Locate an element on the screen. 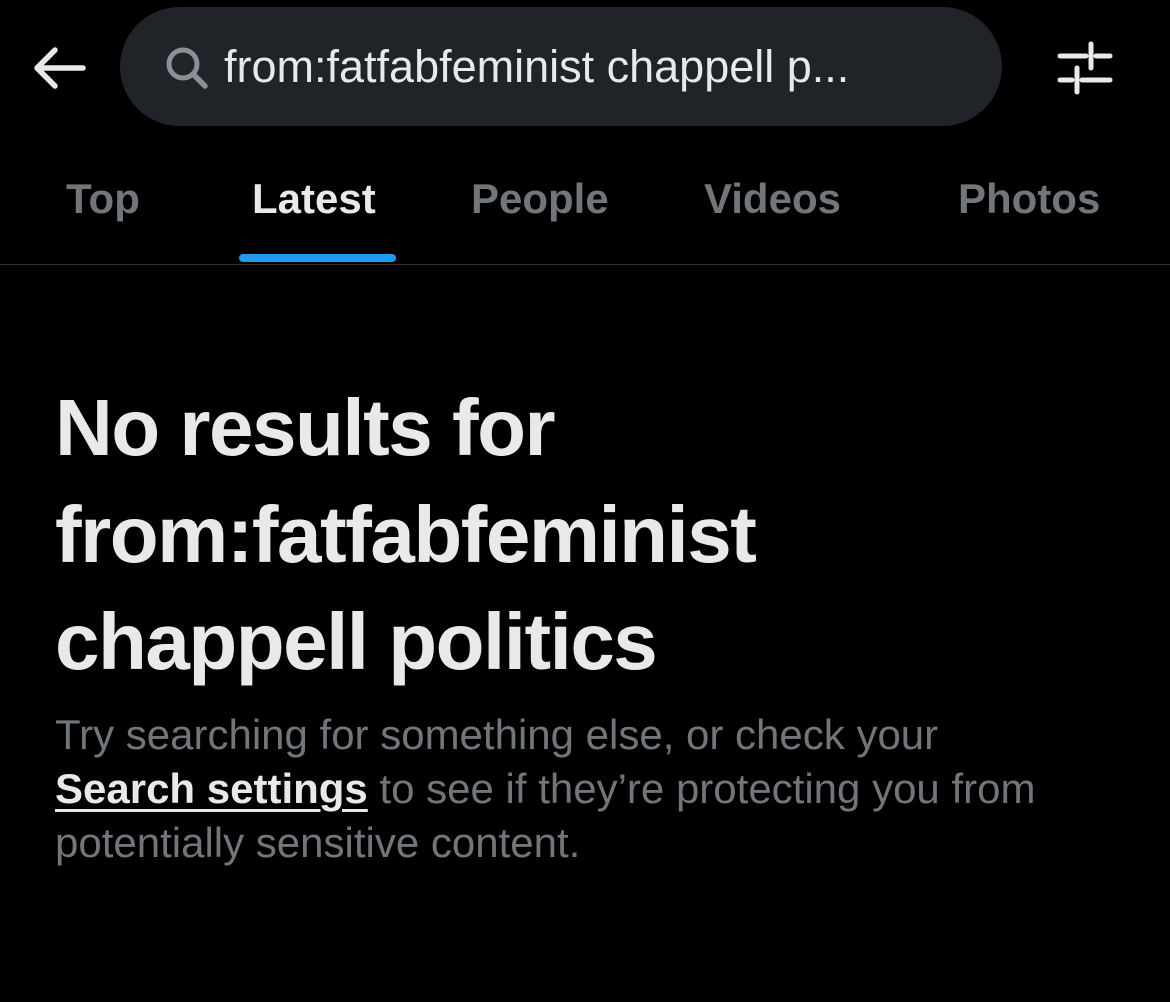 The height and width of the screenshot is (1002, 1170). sliders-icon is located at coordinates (1085, 68).